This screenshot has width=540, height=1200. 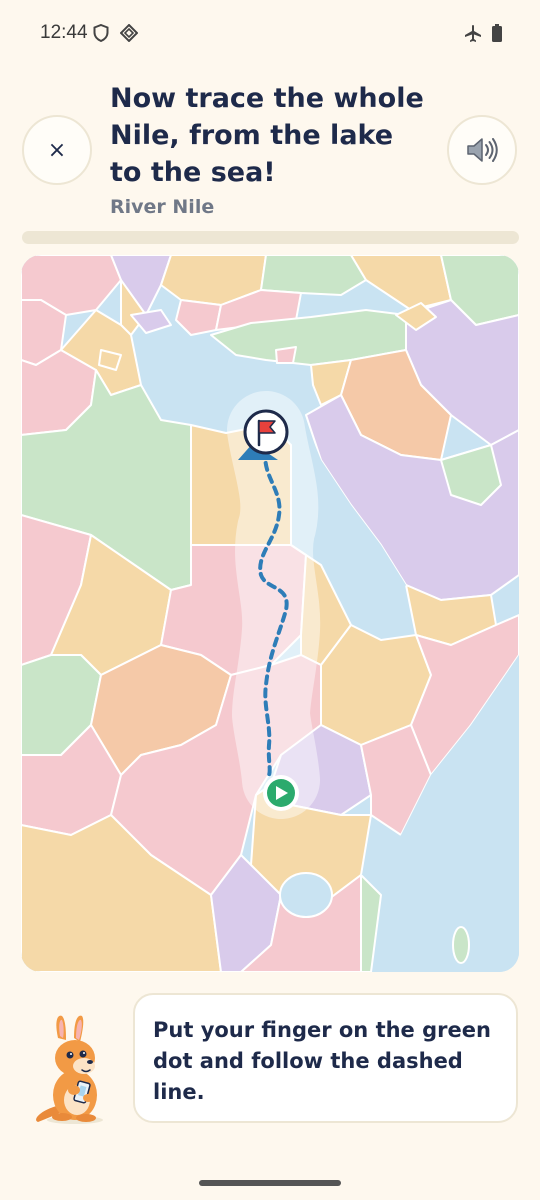 I want to click on page-subtitle: River Nile, so click(x=162, y=207).